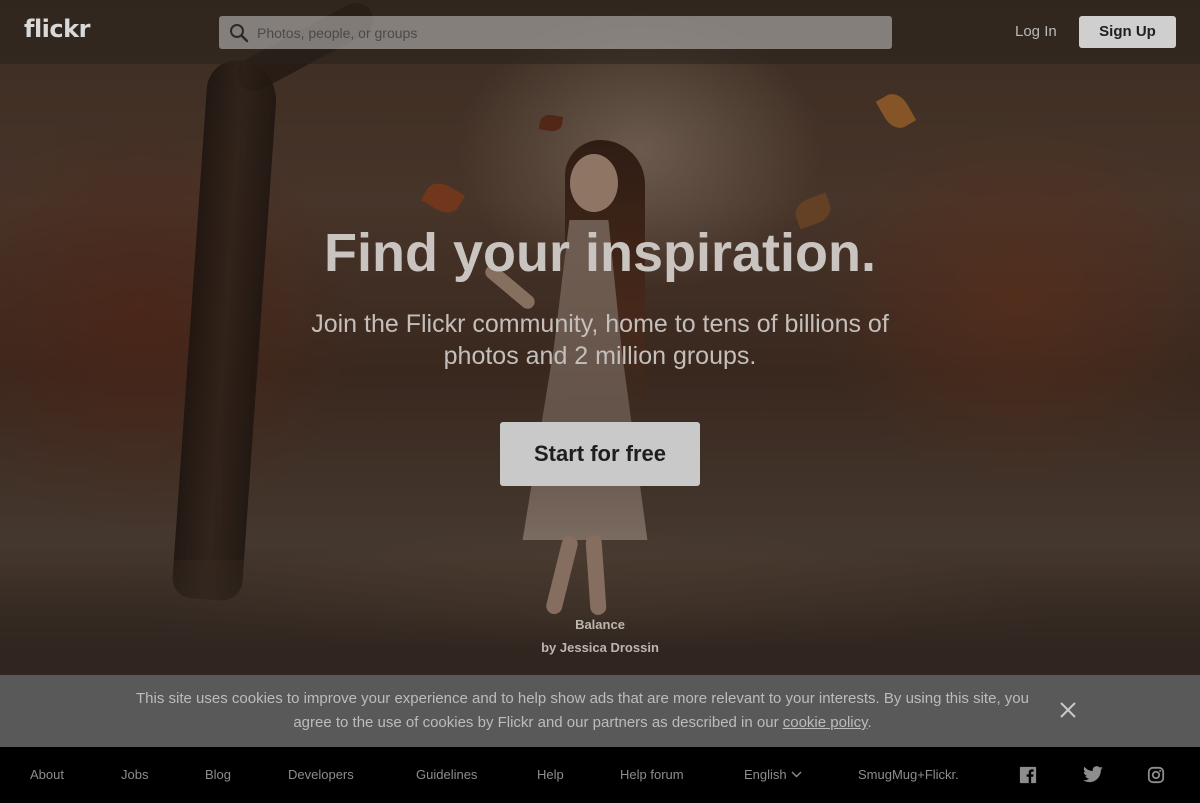 Image resolution: width=1200 pixels, height=803 pixels. What do you see at coordinates (1036, 31) in the screenshot?
I see `login-link: Log In` at bounding box center [1036, 31].